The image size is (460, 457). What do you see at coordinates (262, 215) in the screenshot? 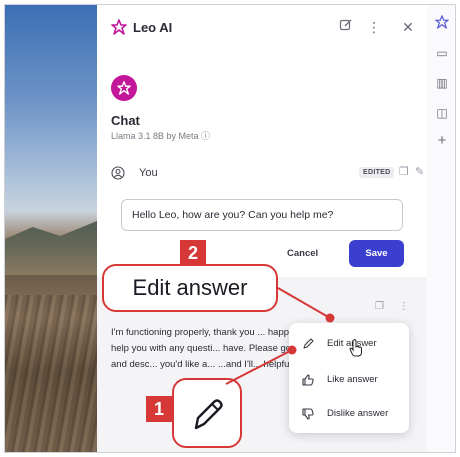
I see `edit-message-input: Hello Leo, how are you? Can you help me?` at bounding box center [262, 215].